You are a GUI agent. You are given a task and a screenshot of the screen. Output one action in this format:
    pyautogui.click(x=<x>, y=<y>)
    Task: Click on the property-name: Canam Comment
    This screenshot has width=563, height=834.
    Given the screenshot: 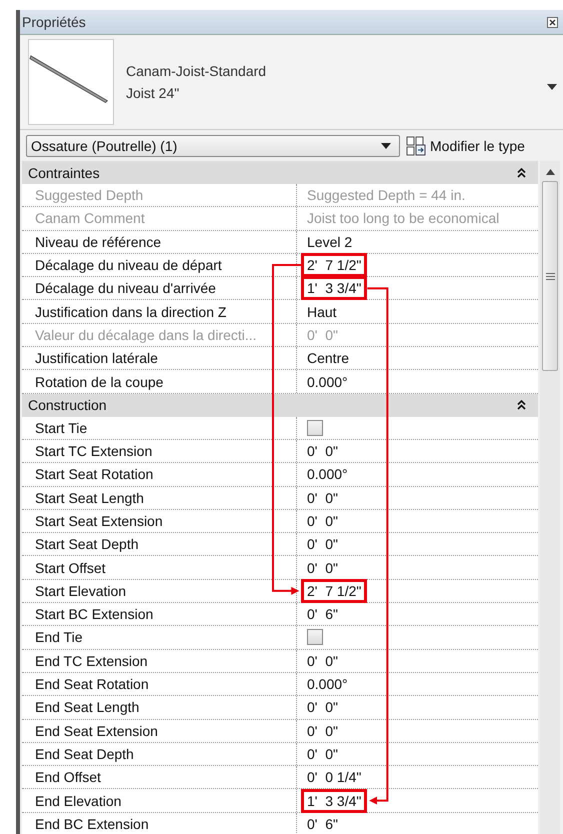 What is the action you would take?
    pyautogui.click(x=159, y=218)
    